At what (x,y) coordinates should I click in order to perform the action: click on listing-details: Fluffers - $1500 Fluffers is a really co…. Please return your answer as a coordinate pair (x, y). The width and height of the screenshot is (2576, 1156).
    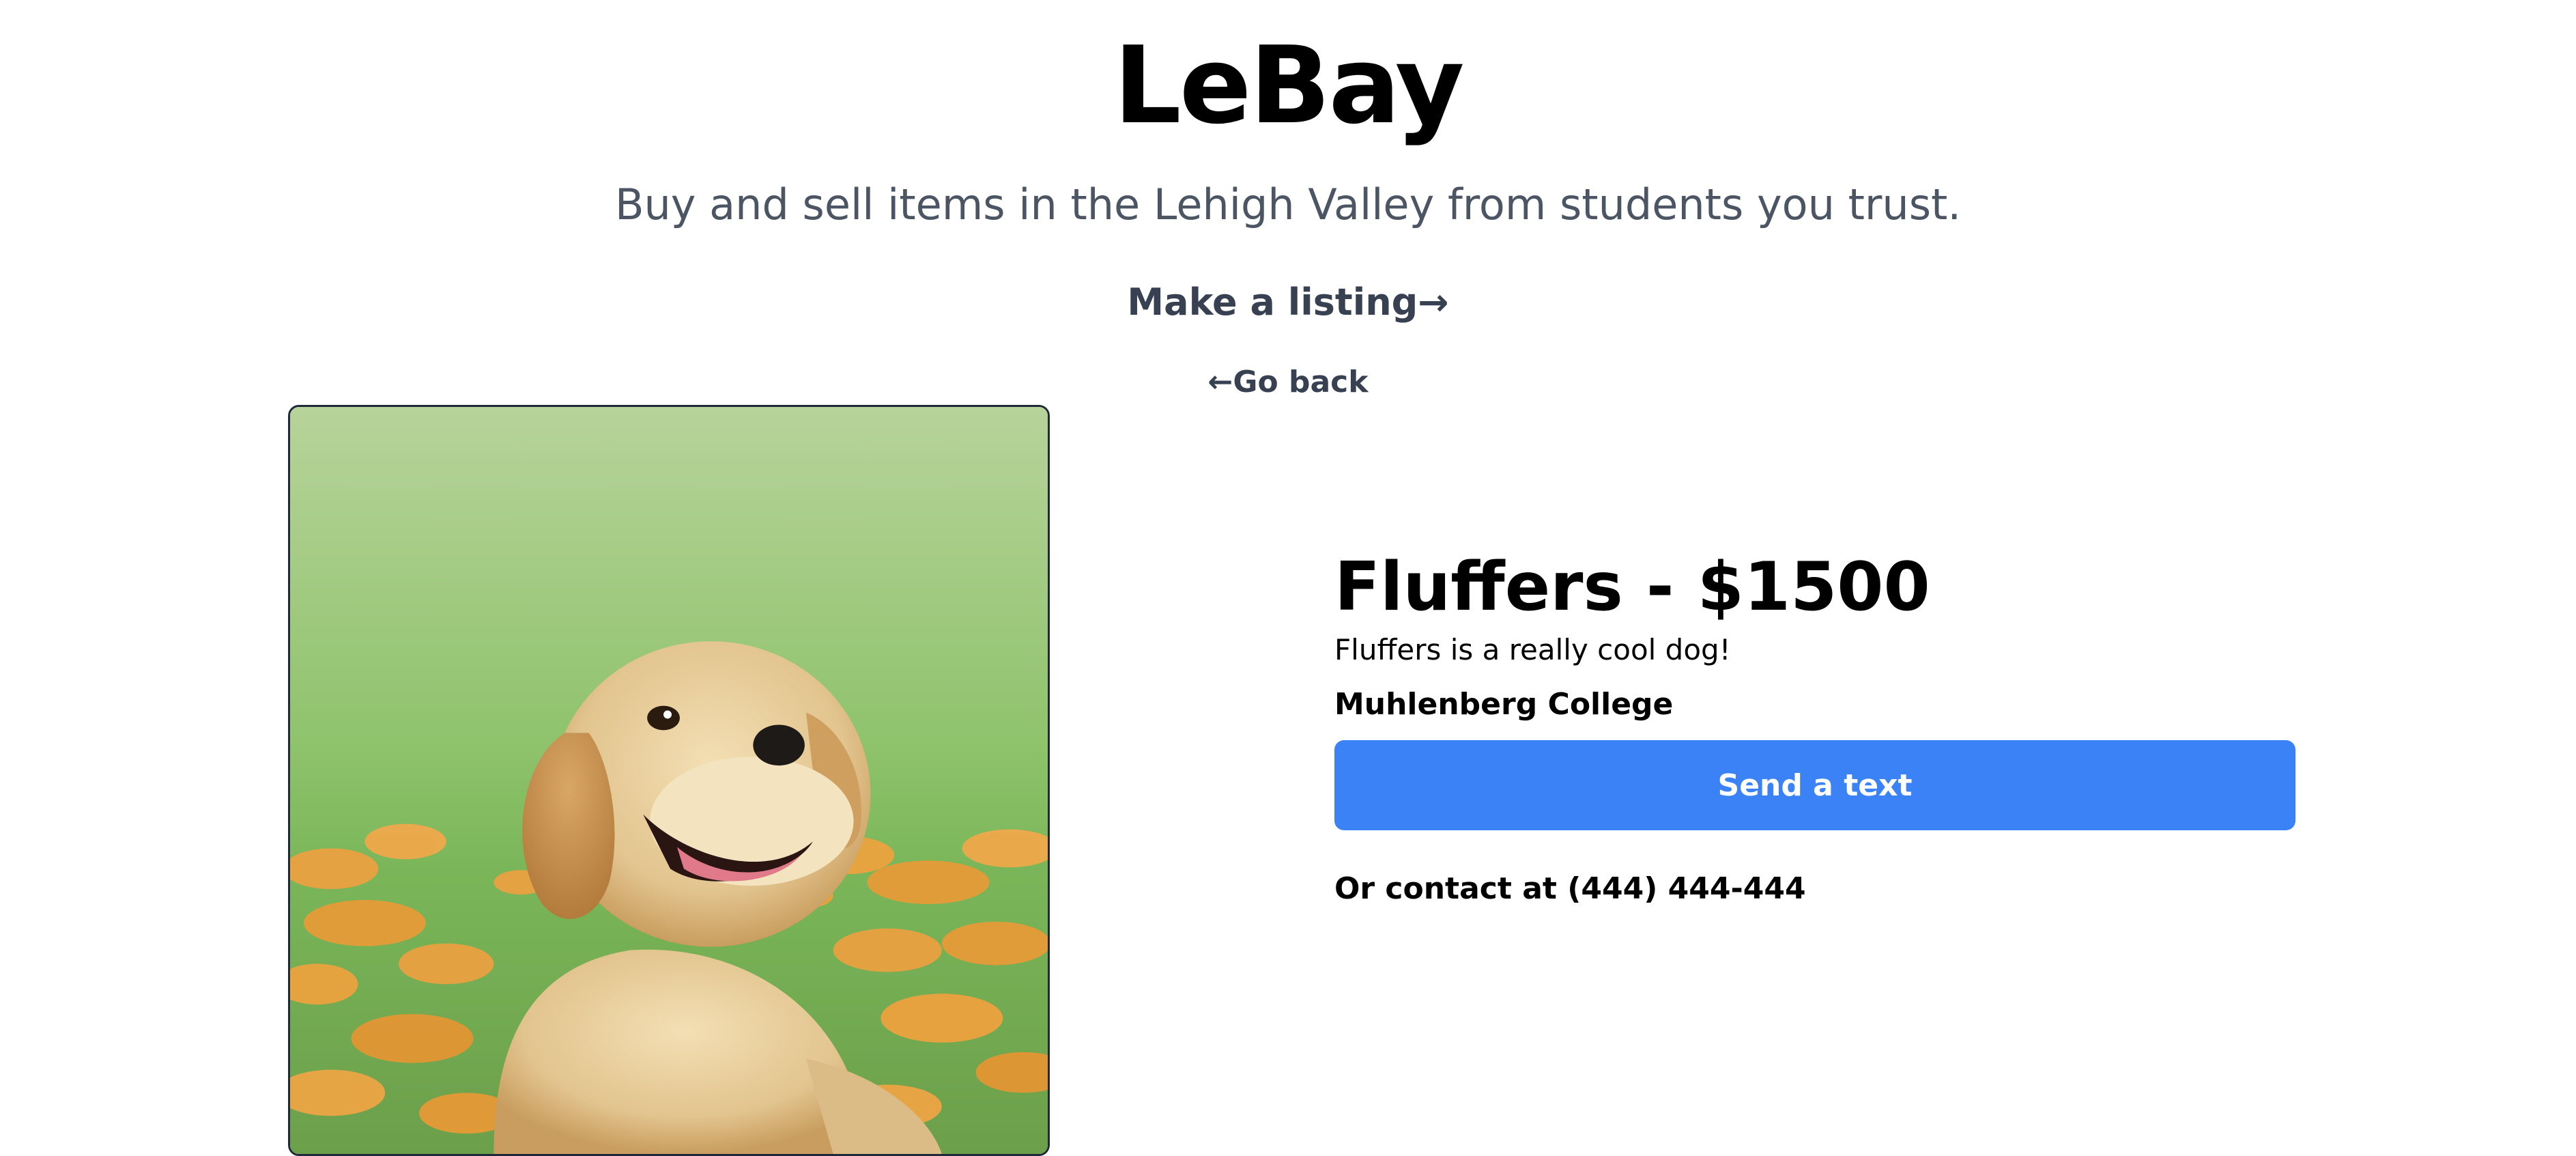
    Looking at the image, I should click on (1815, 728).